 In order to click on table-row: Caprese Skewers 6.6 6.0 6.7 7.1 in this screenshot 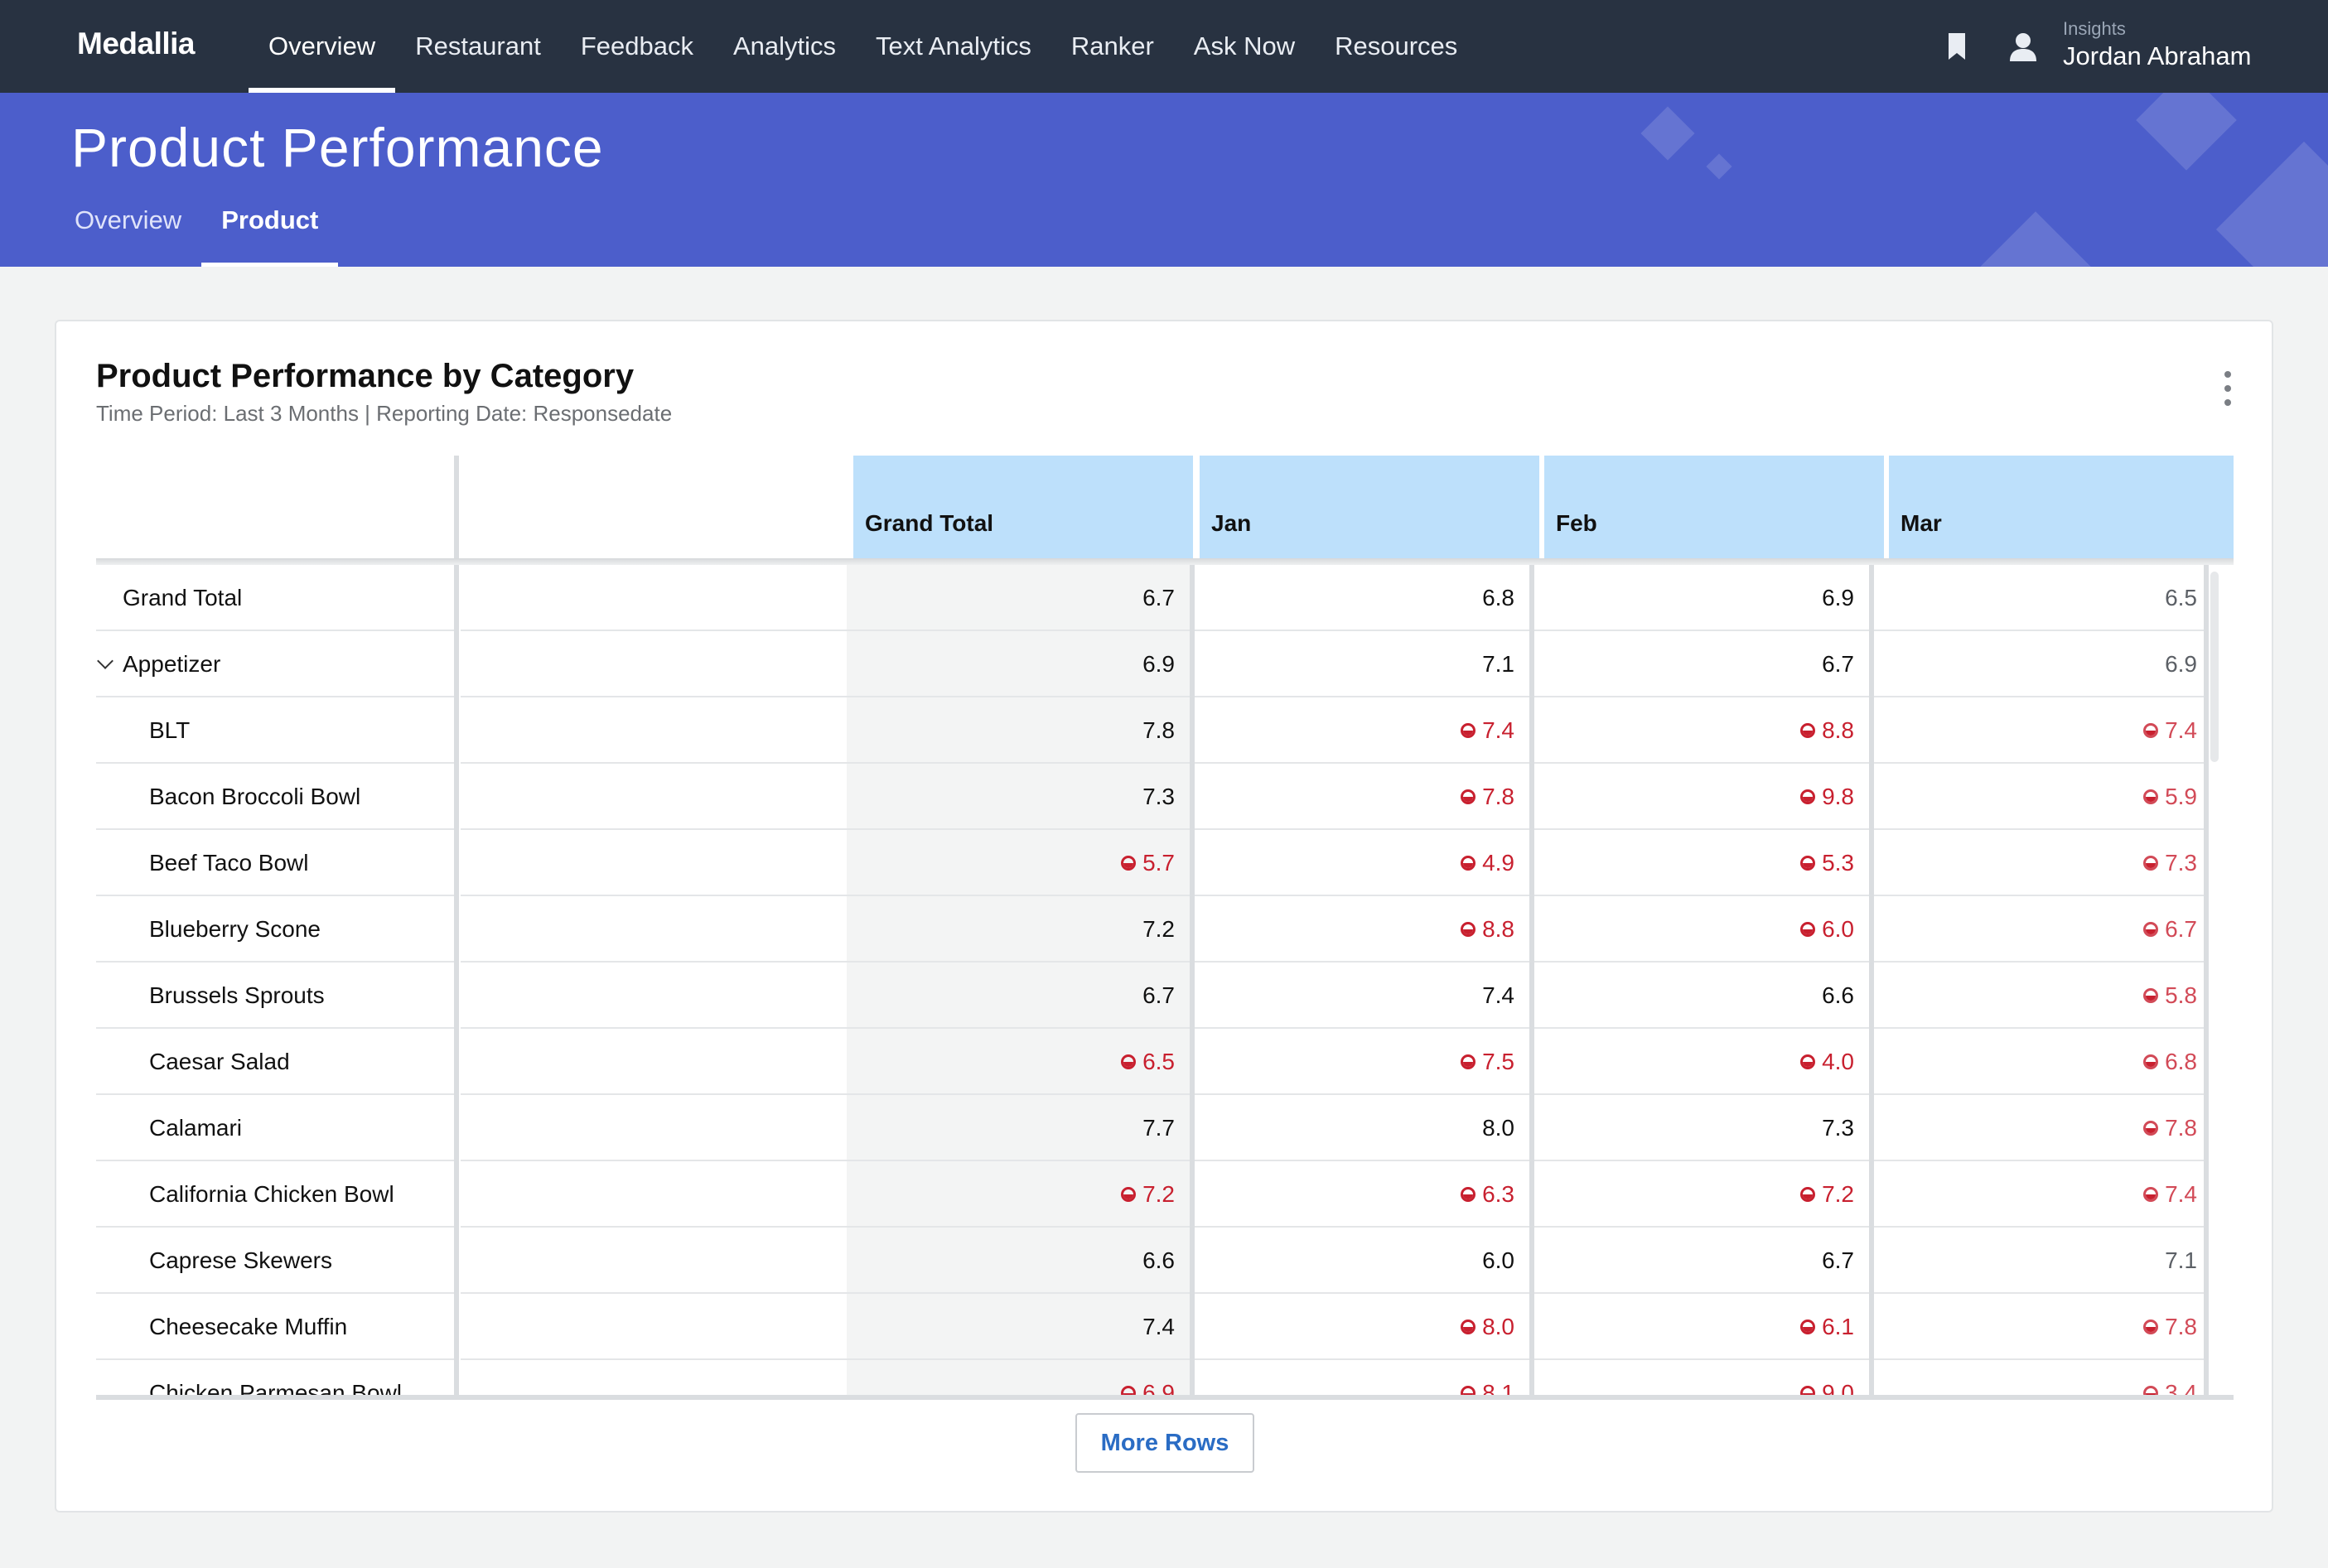, I will do `click(1151, 1261)`.